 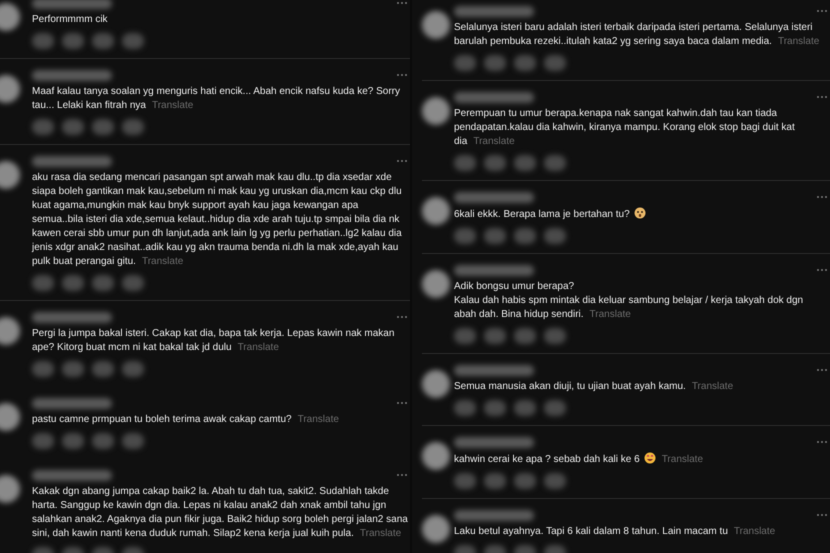 What do you see at coordinates (186, 420) in the screenshot?
I see `comment-text: pastu camne prmpuan tu boleh terima awak cakap camtu? Translate` at bounding box center [186, 420].